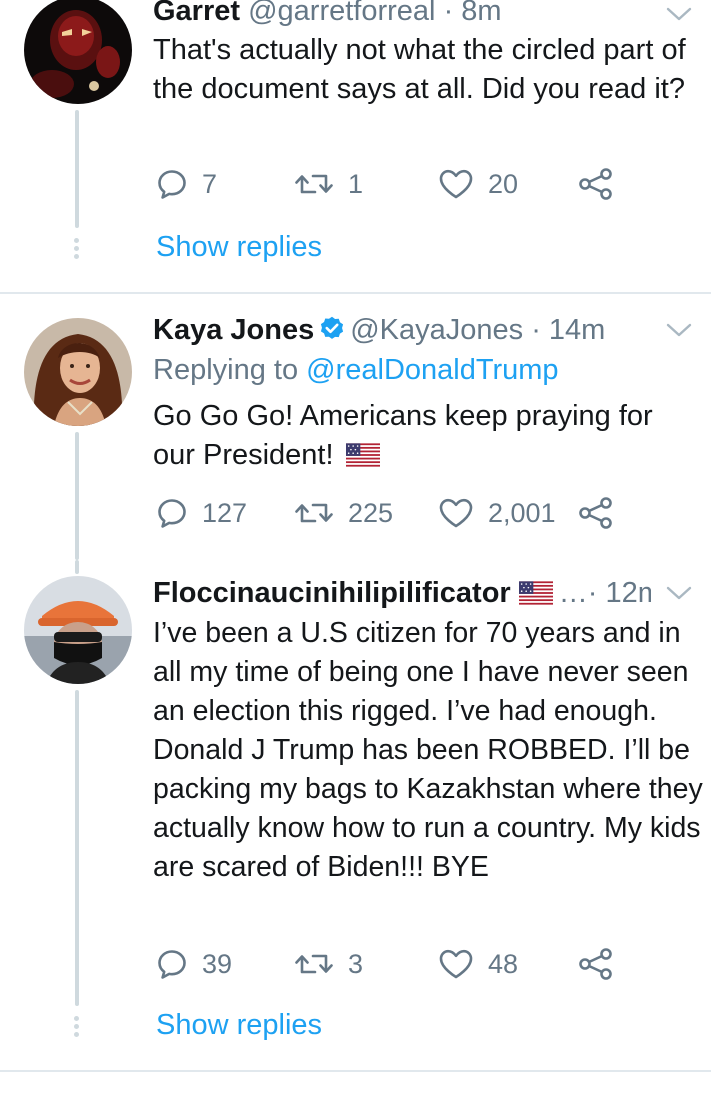 The width and height of the screenshot is (711, 1094). I want to click on action-bar: 39 3 48, so click(391, 964).